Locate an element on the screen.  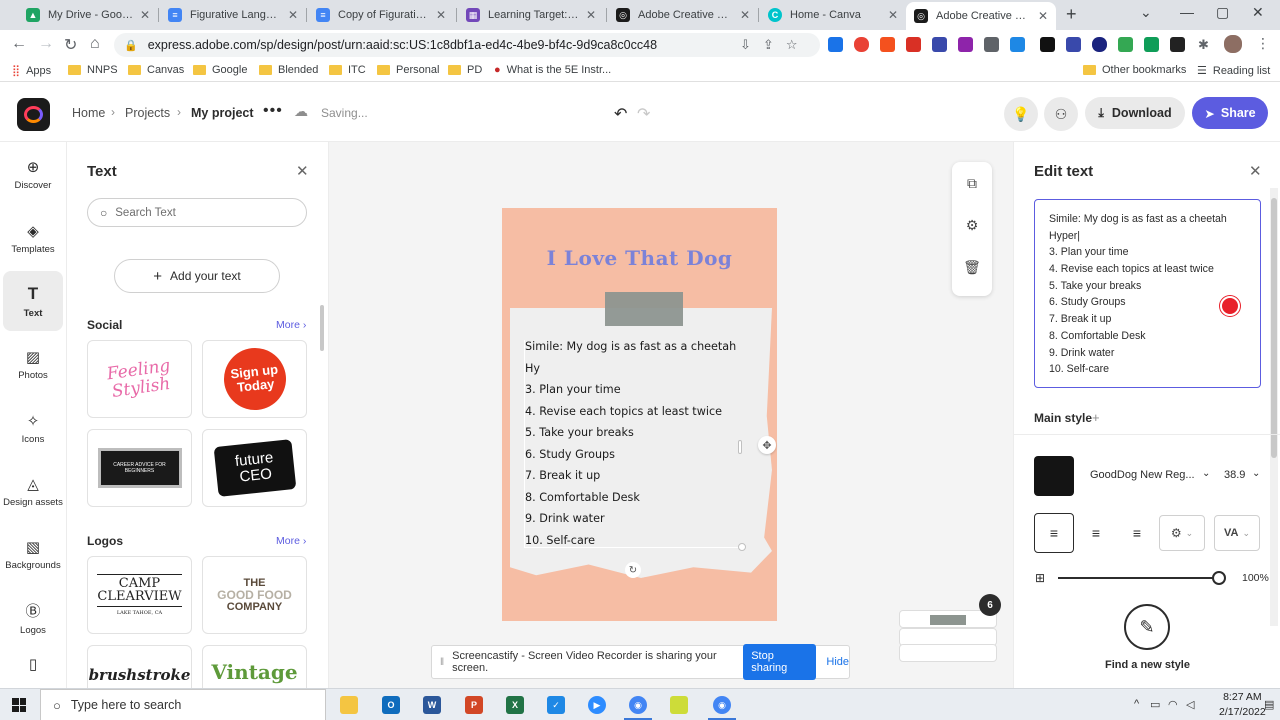
rail-item-templates: ◈ Templates is located at coordinates (33, 238).